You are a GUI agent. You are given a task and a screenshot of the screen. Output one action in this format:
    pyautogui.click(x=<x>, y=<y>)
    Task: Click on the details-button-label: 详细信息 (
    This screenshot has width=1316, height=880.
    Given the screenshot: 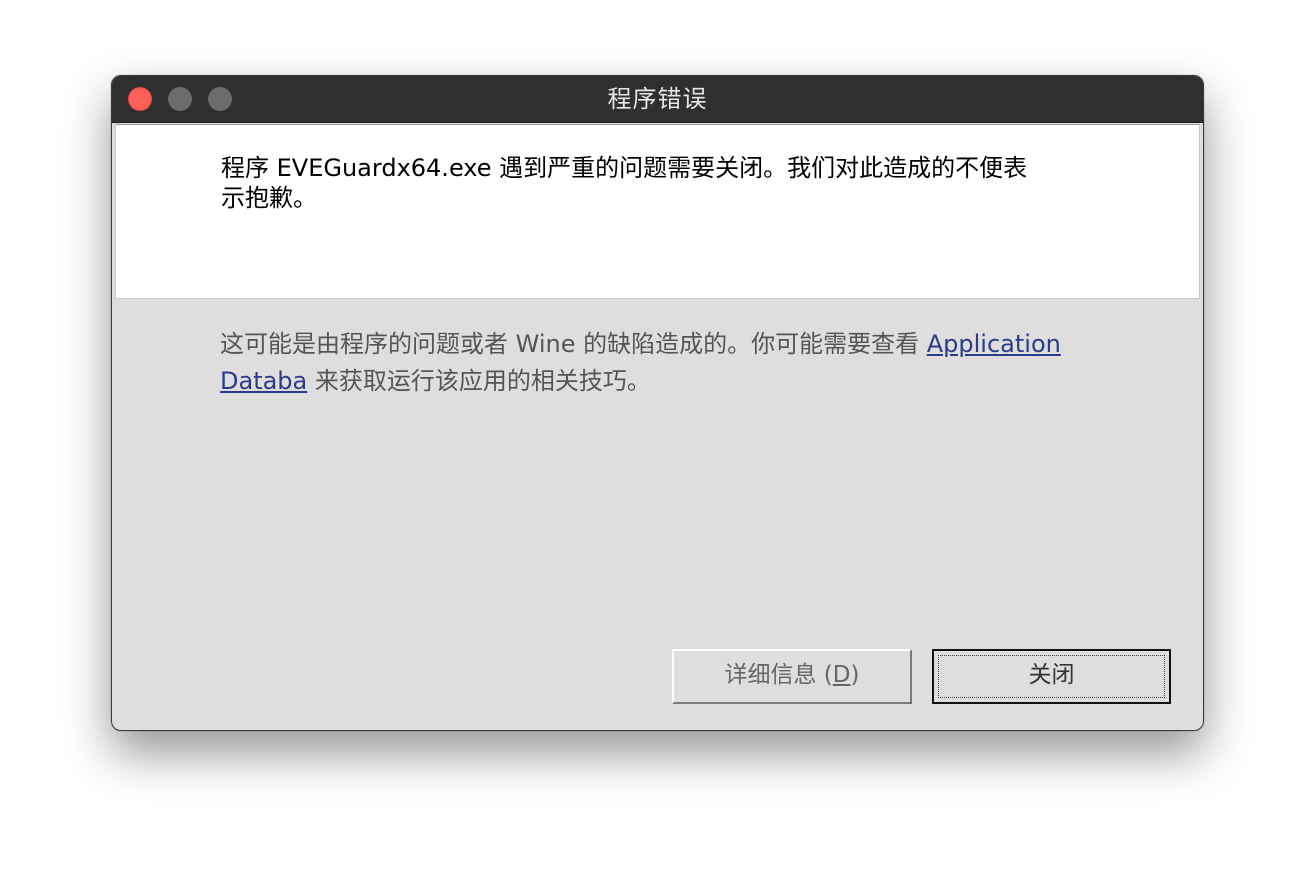 What is the action you would take?
    pyautogui.click(x=778, y=675)
    